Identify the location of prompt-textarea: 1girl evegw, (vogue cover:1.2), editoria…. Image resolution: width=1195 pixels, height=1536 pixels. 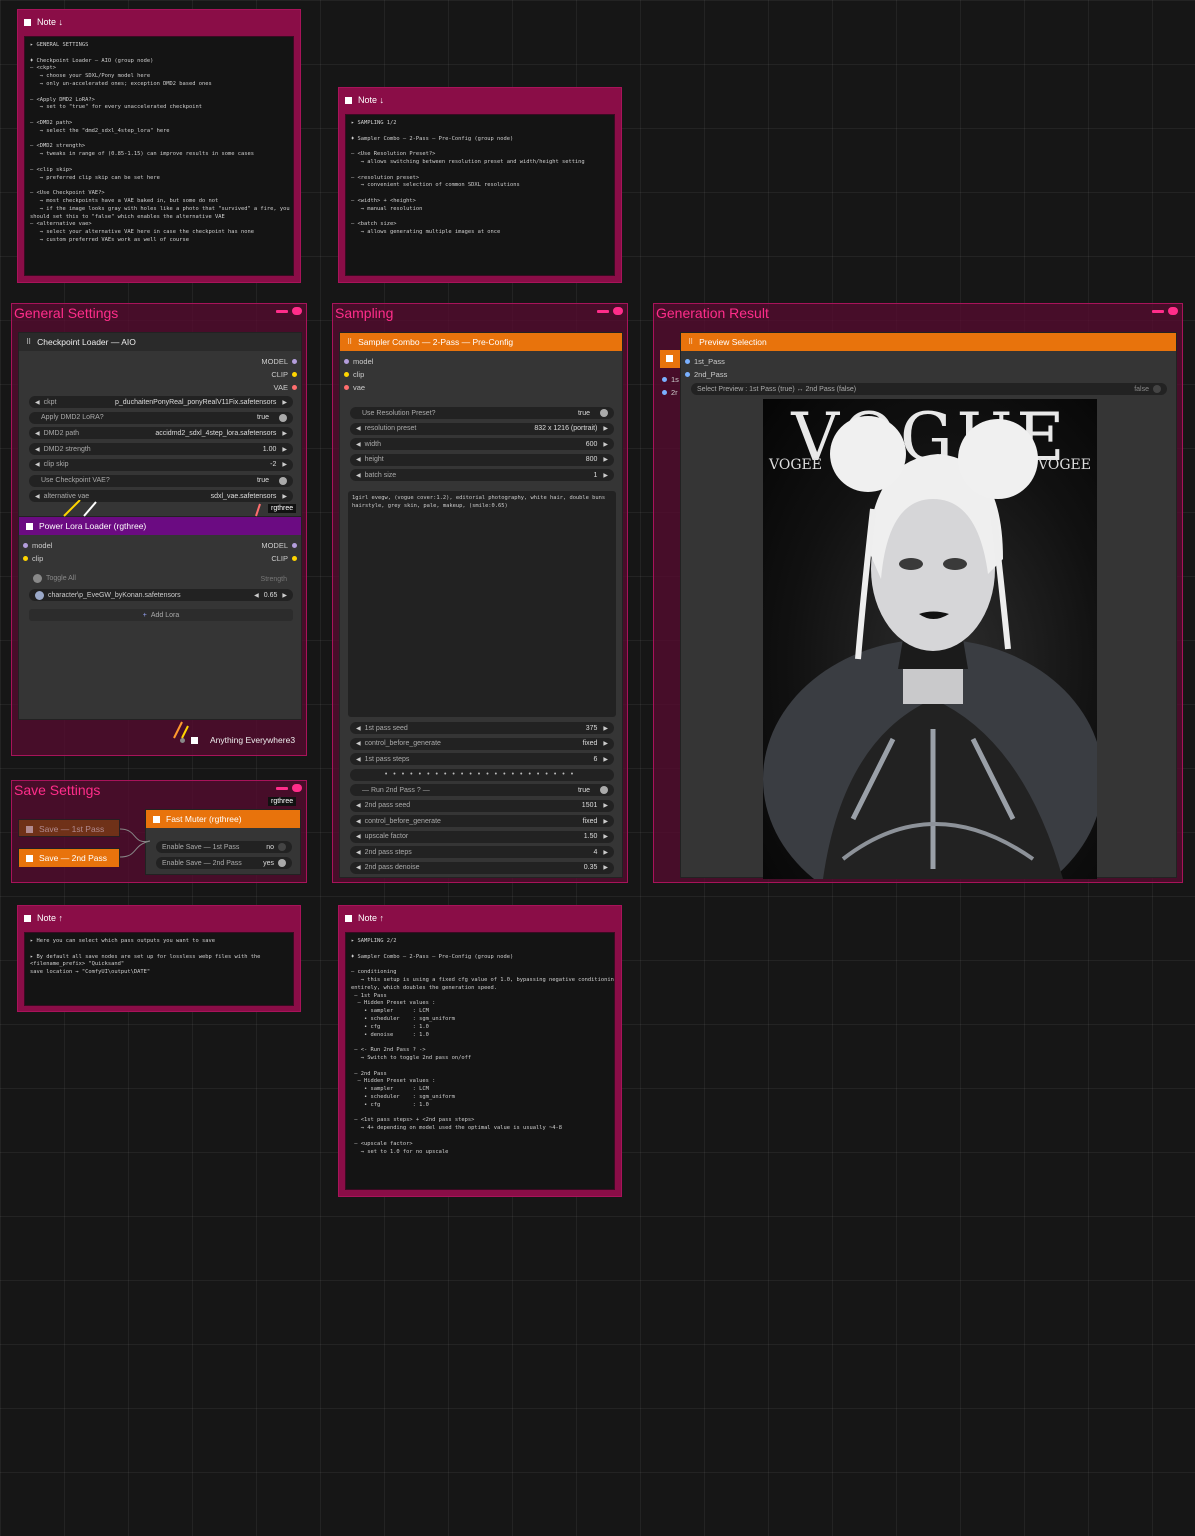
(482, 604).